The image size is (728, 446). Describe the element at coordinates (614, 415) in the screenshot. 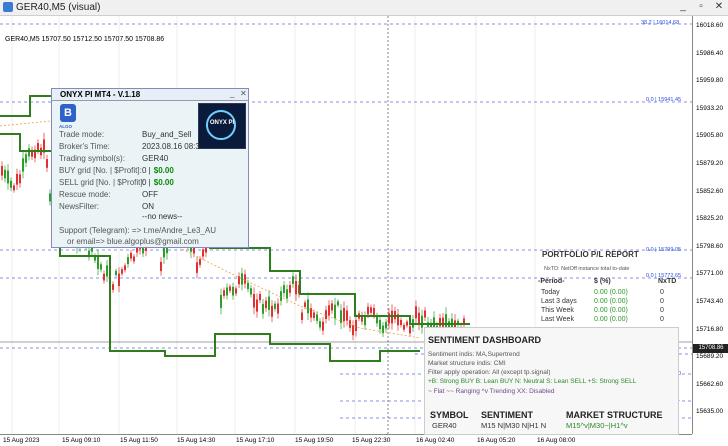

I see `col-market-structure: MARKET STRUCTURE` at that location.